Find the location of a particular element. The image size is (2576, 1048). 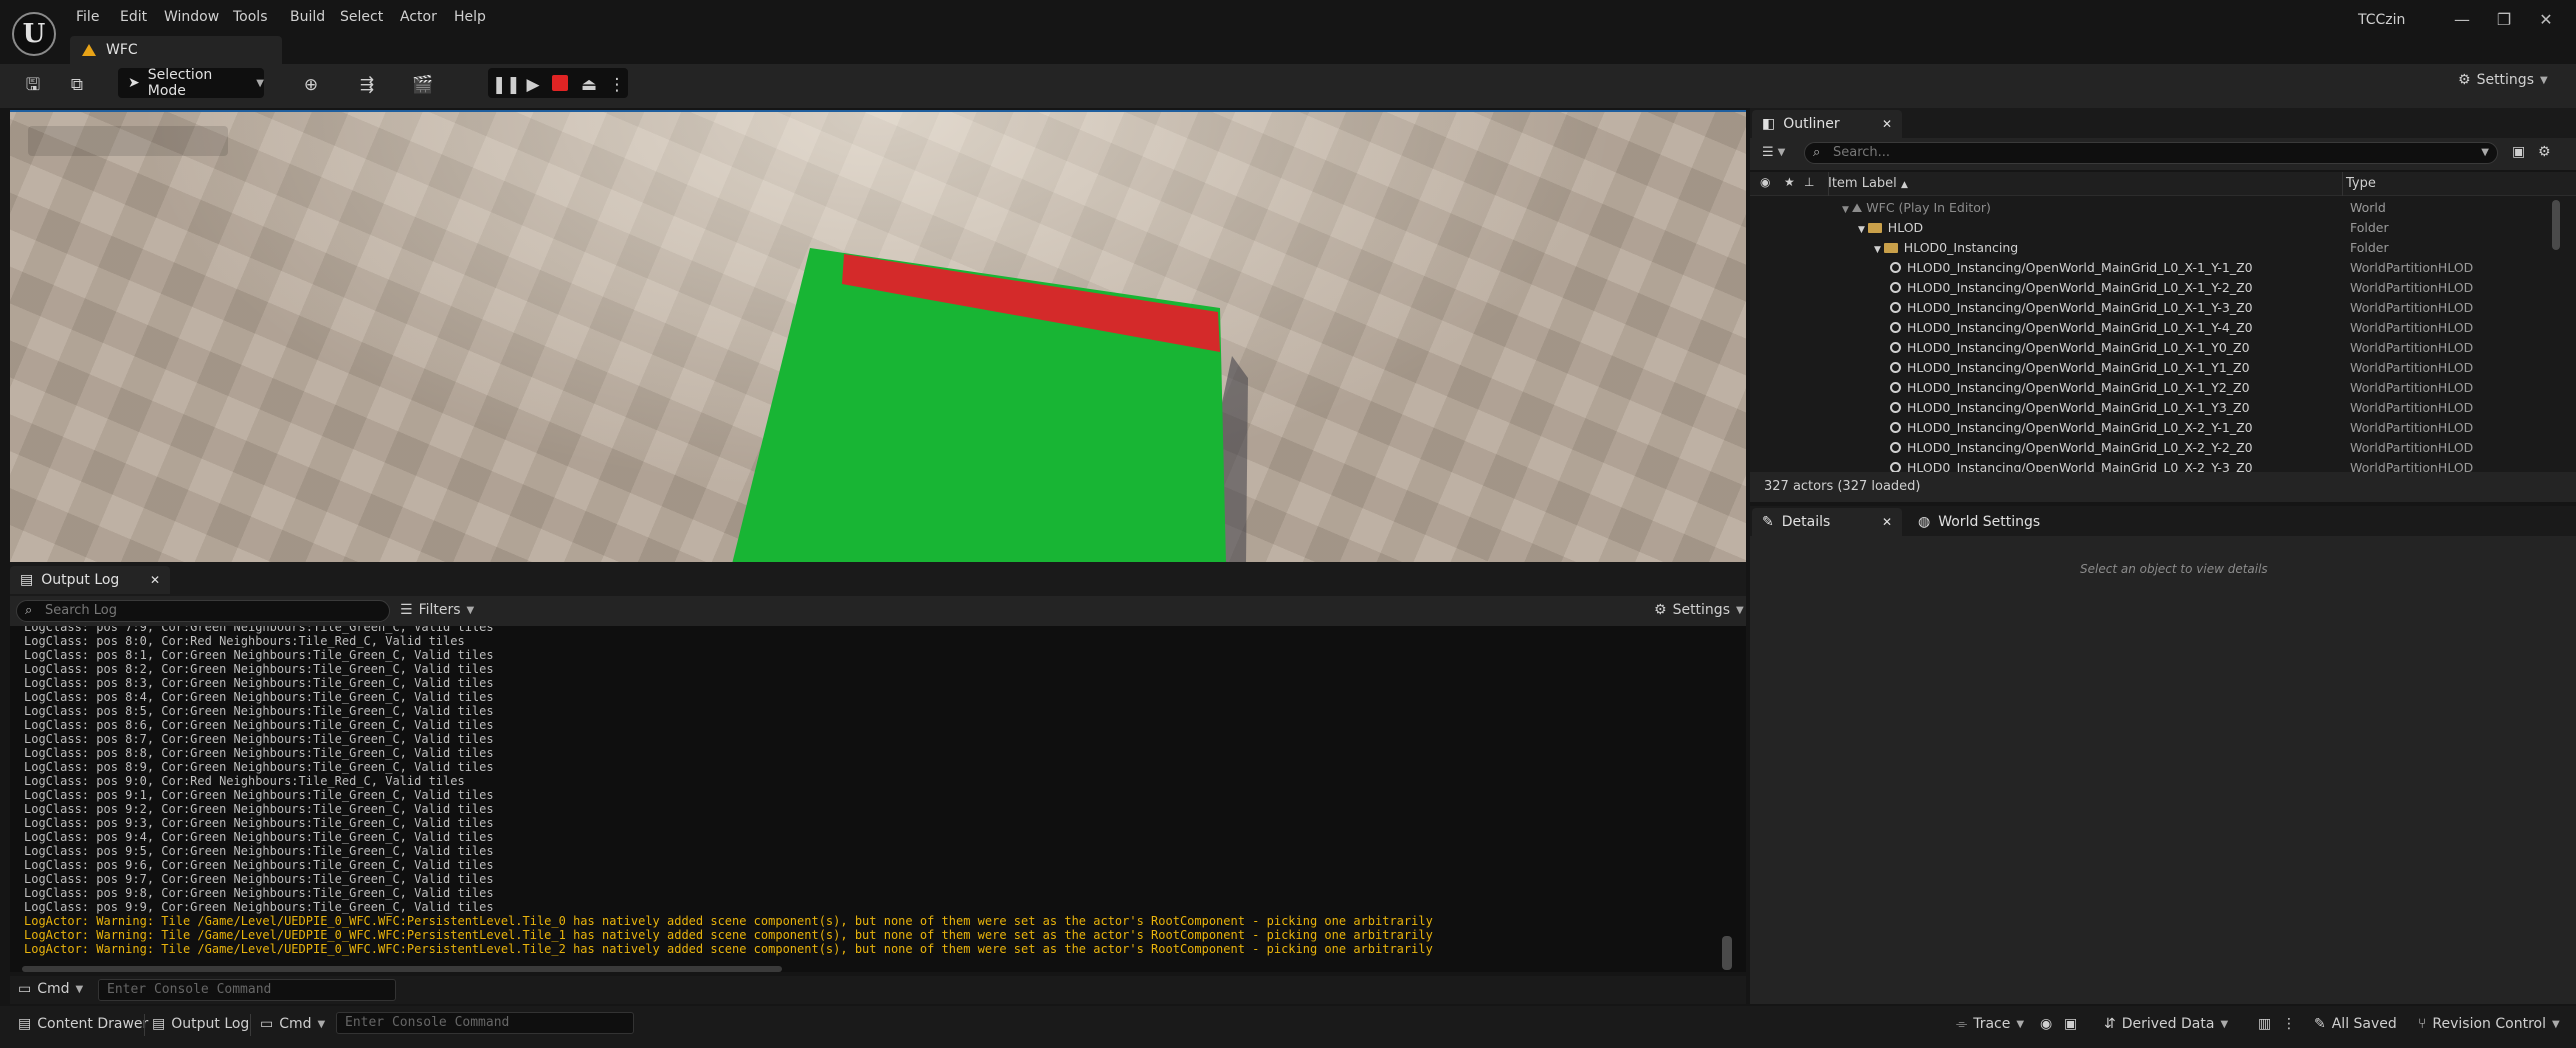

content-drawer-button: ▤ Content Drawer is located at coordinates (83, 1024).